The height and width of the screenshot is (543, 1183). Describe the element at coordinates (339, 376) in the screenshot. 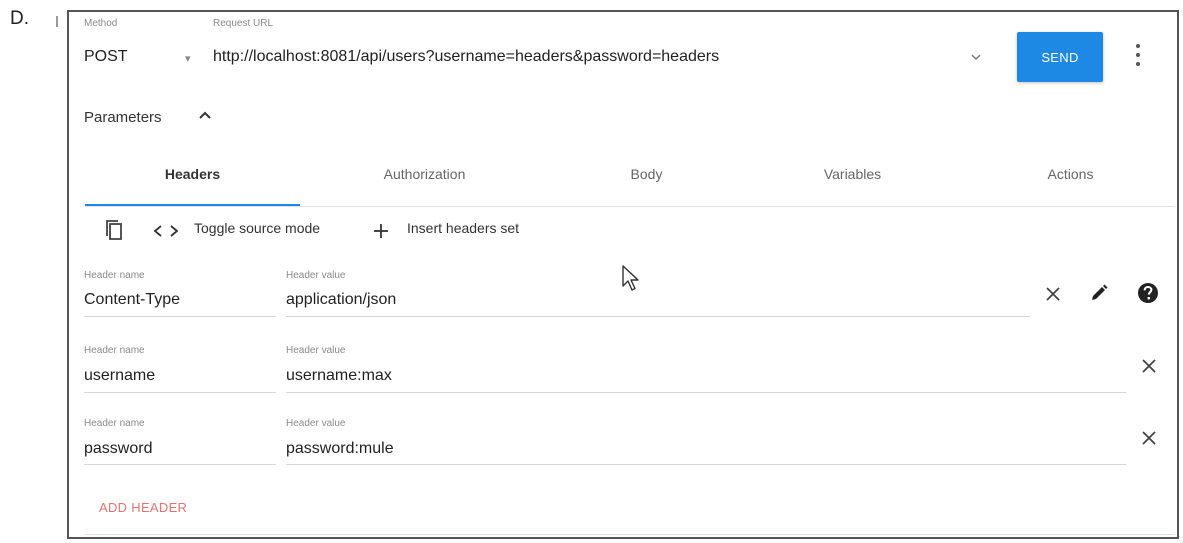

I see `header-value-input: username:max` at that location.